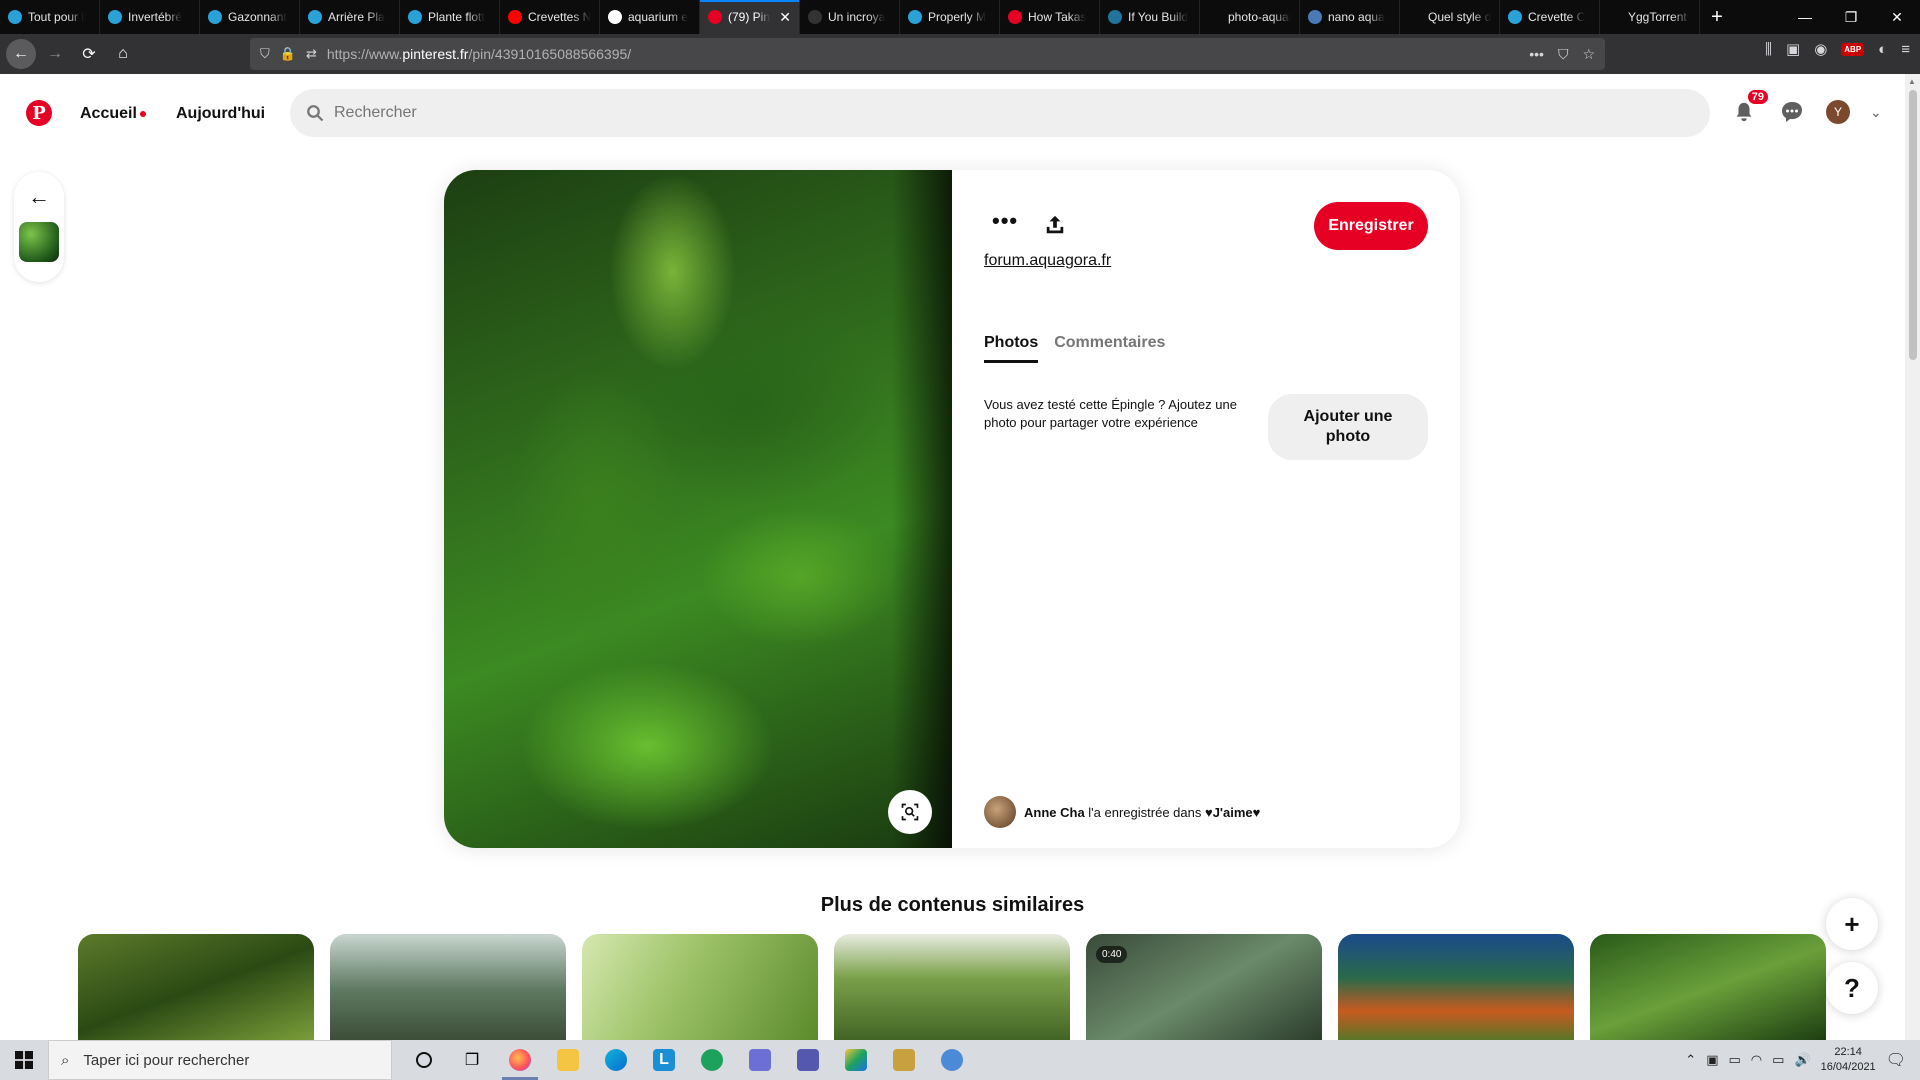 Image resolution: width=1920 pixels, height=1080 pixels. Describe the element at coordinates (1000, 812) in the screenshot. I see `saver-avatar` at that location.